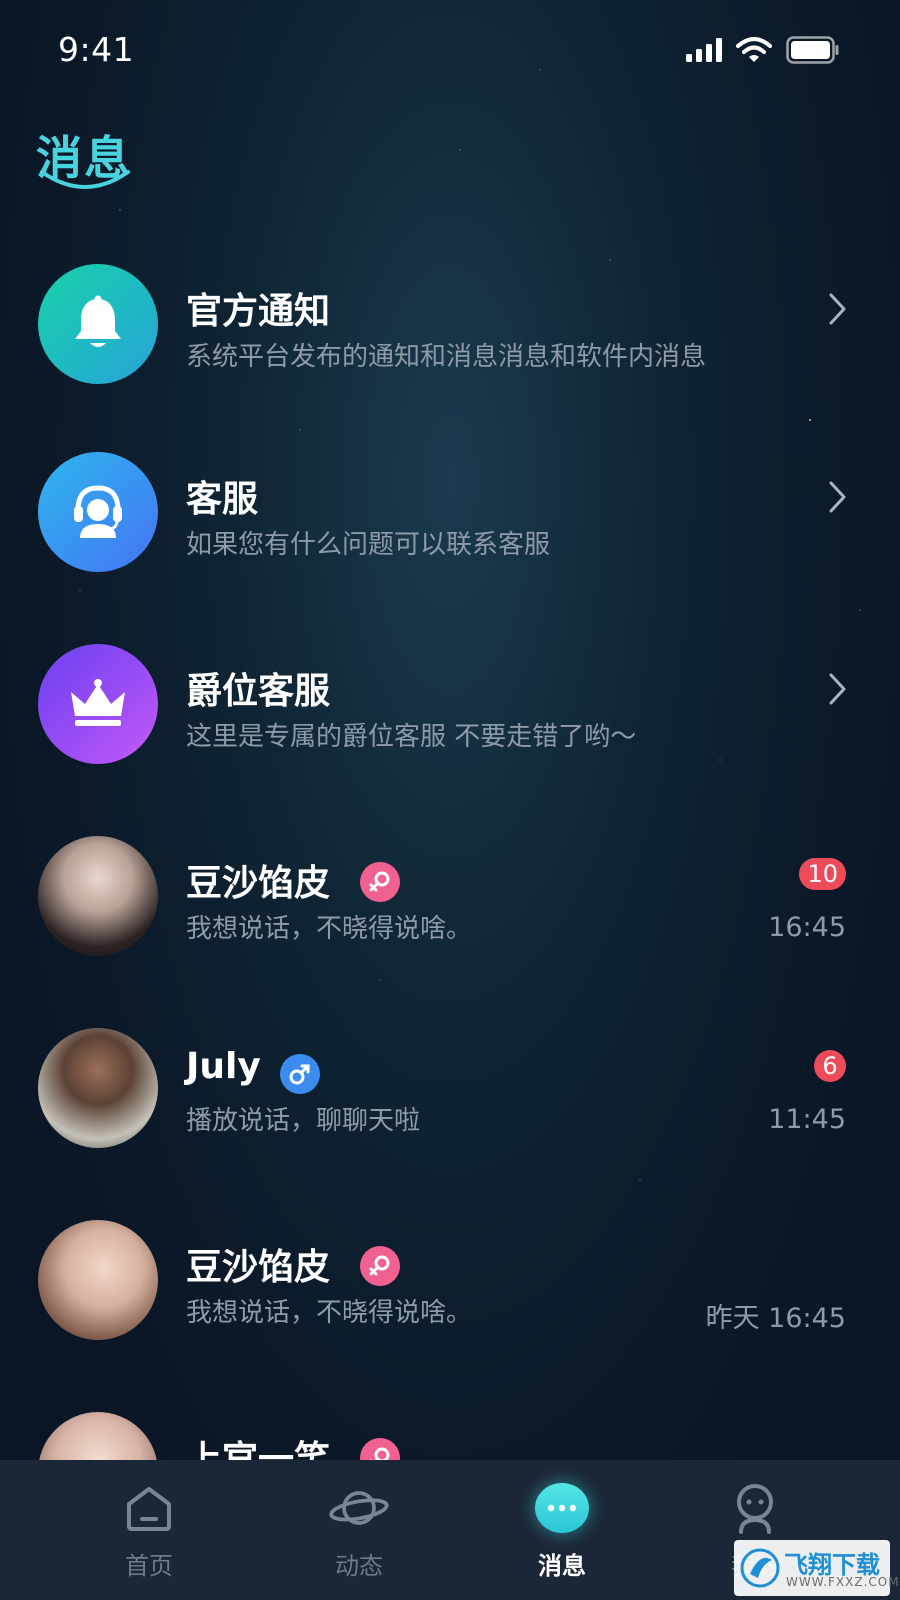  Describe the element at coordinates (98, 321) in the screenshot. I see `bell-icon` at that location.